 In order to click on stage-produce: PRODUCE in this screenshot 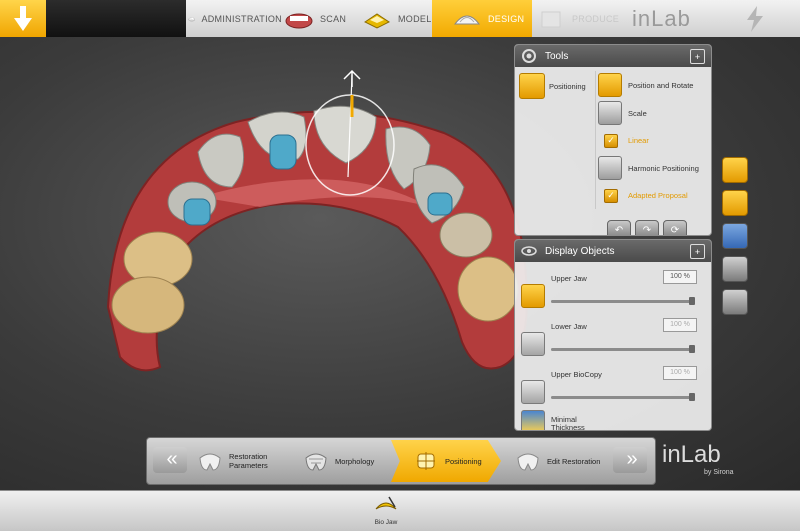, I will do `click(581, 18)`.